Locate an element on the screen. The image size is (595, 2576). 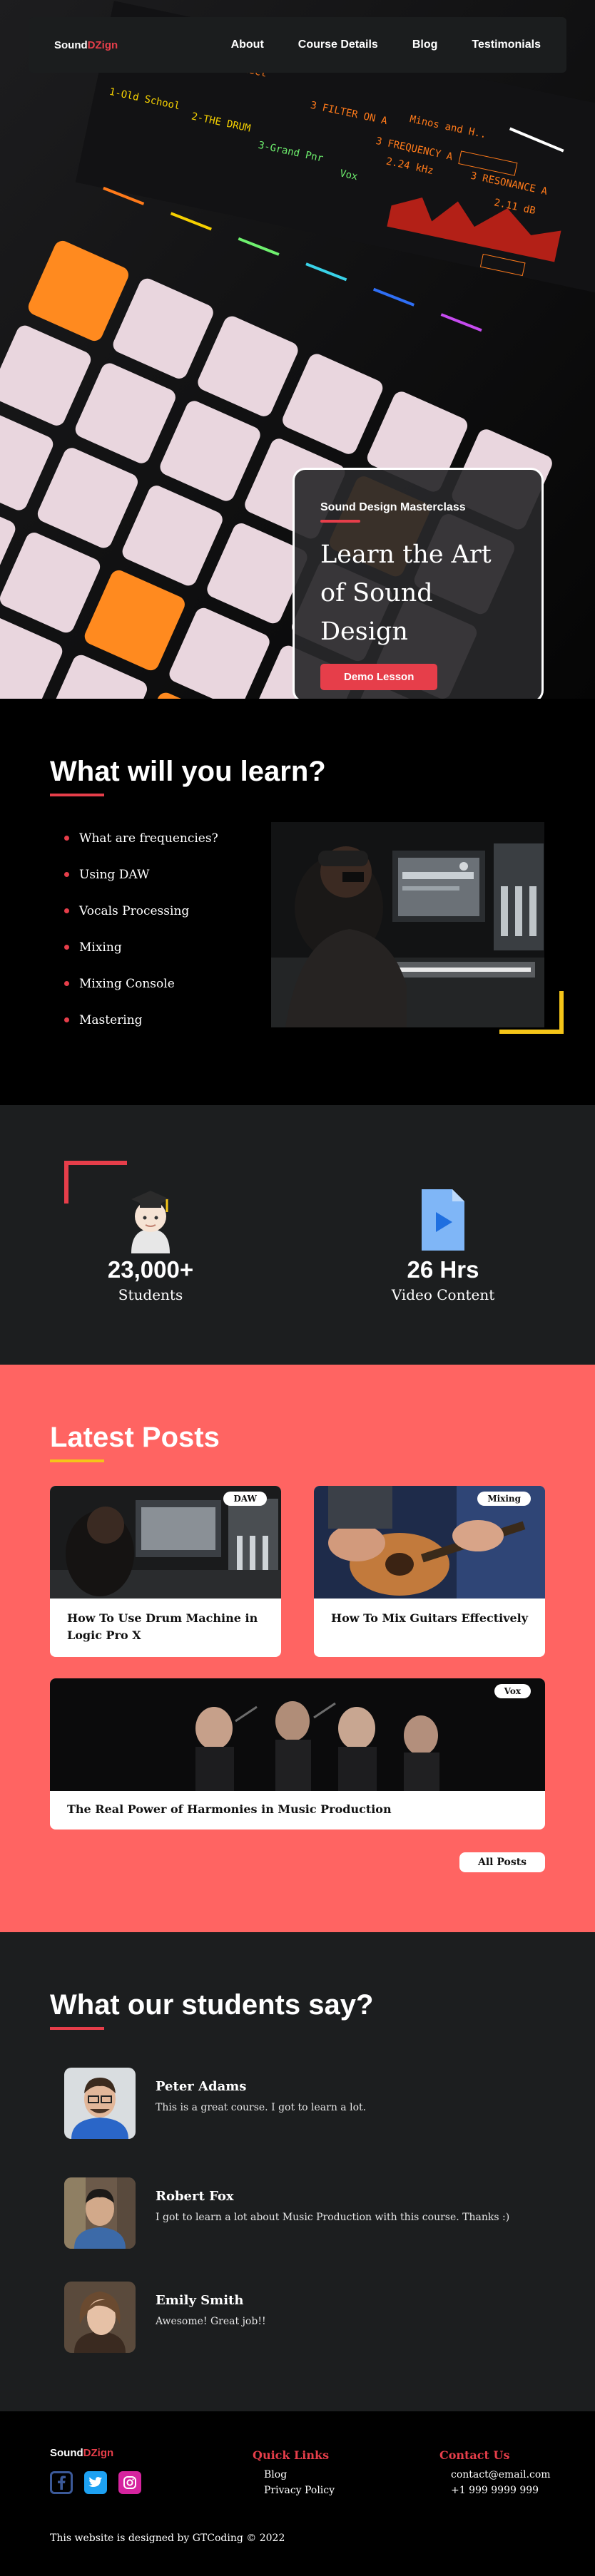
stat-video-content: 26 Hrs Video Content is located at coordinates (443, 1244).